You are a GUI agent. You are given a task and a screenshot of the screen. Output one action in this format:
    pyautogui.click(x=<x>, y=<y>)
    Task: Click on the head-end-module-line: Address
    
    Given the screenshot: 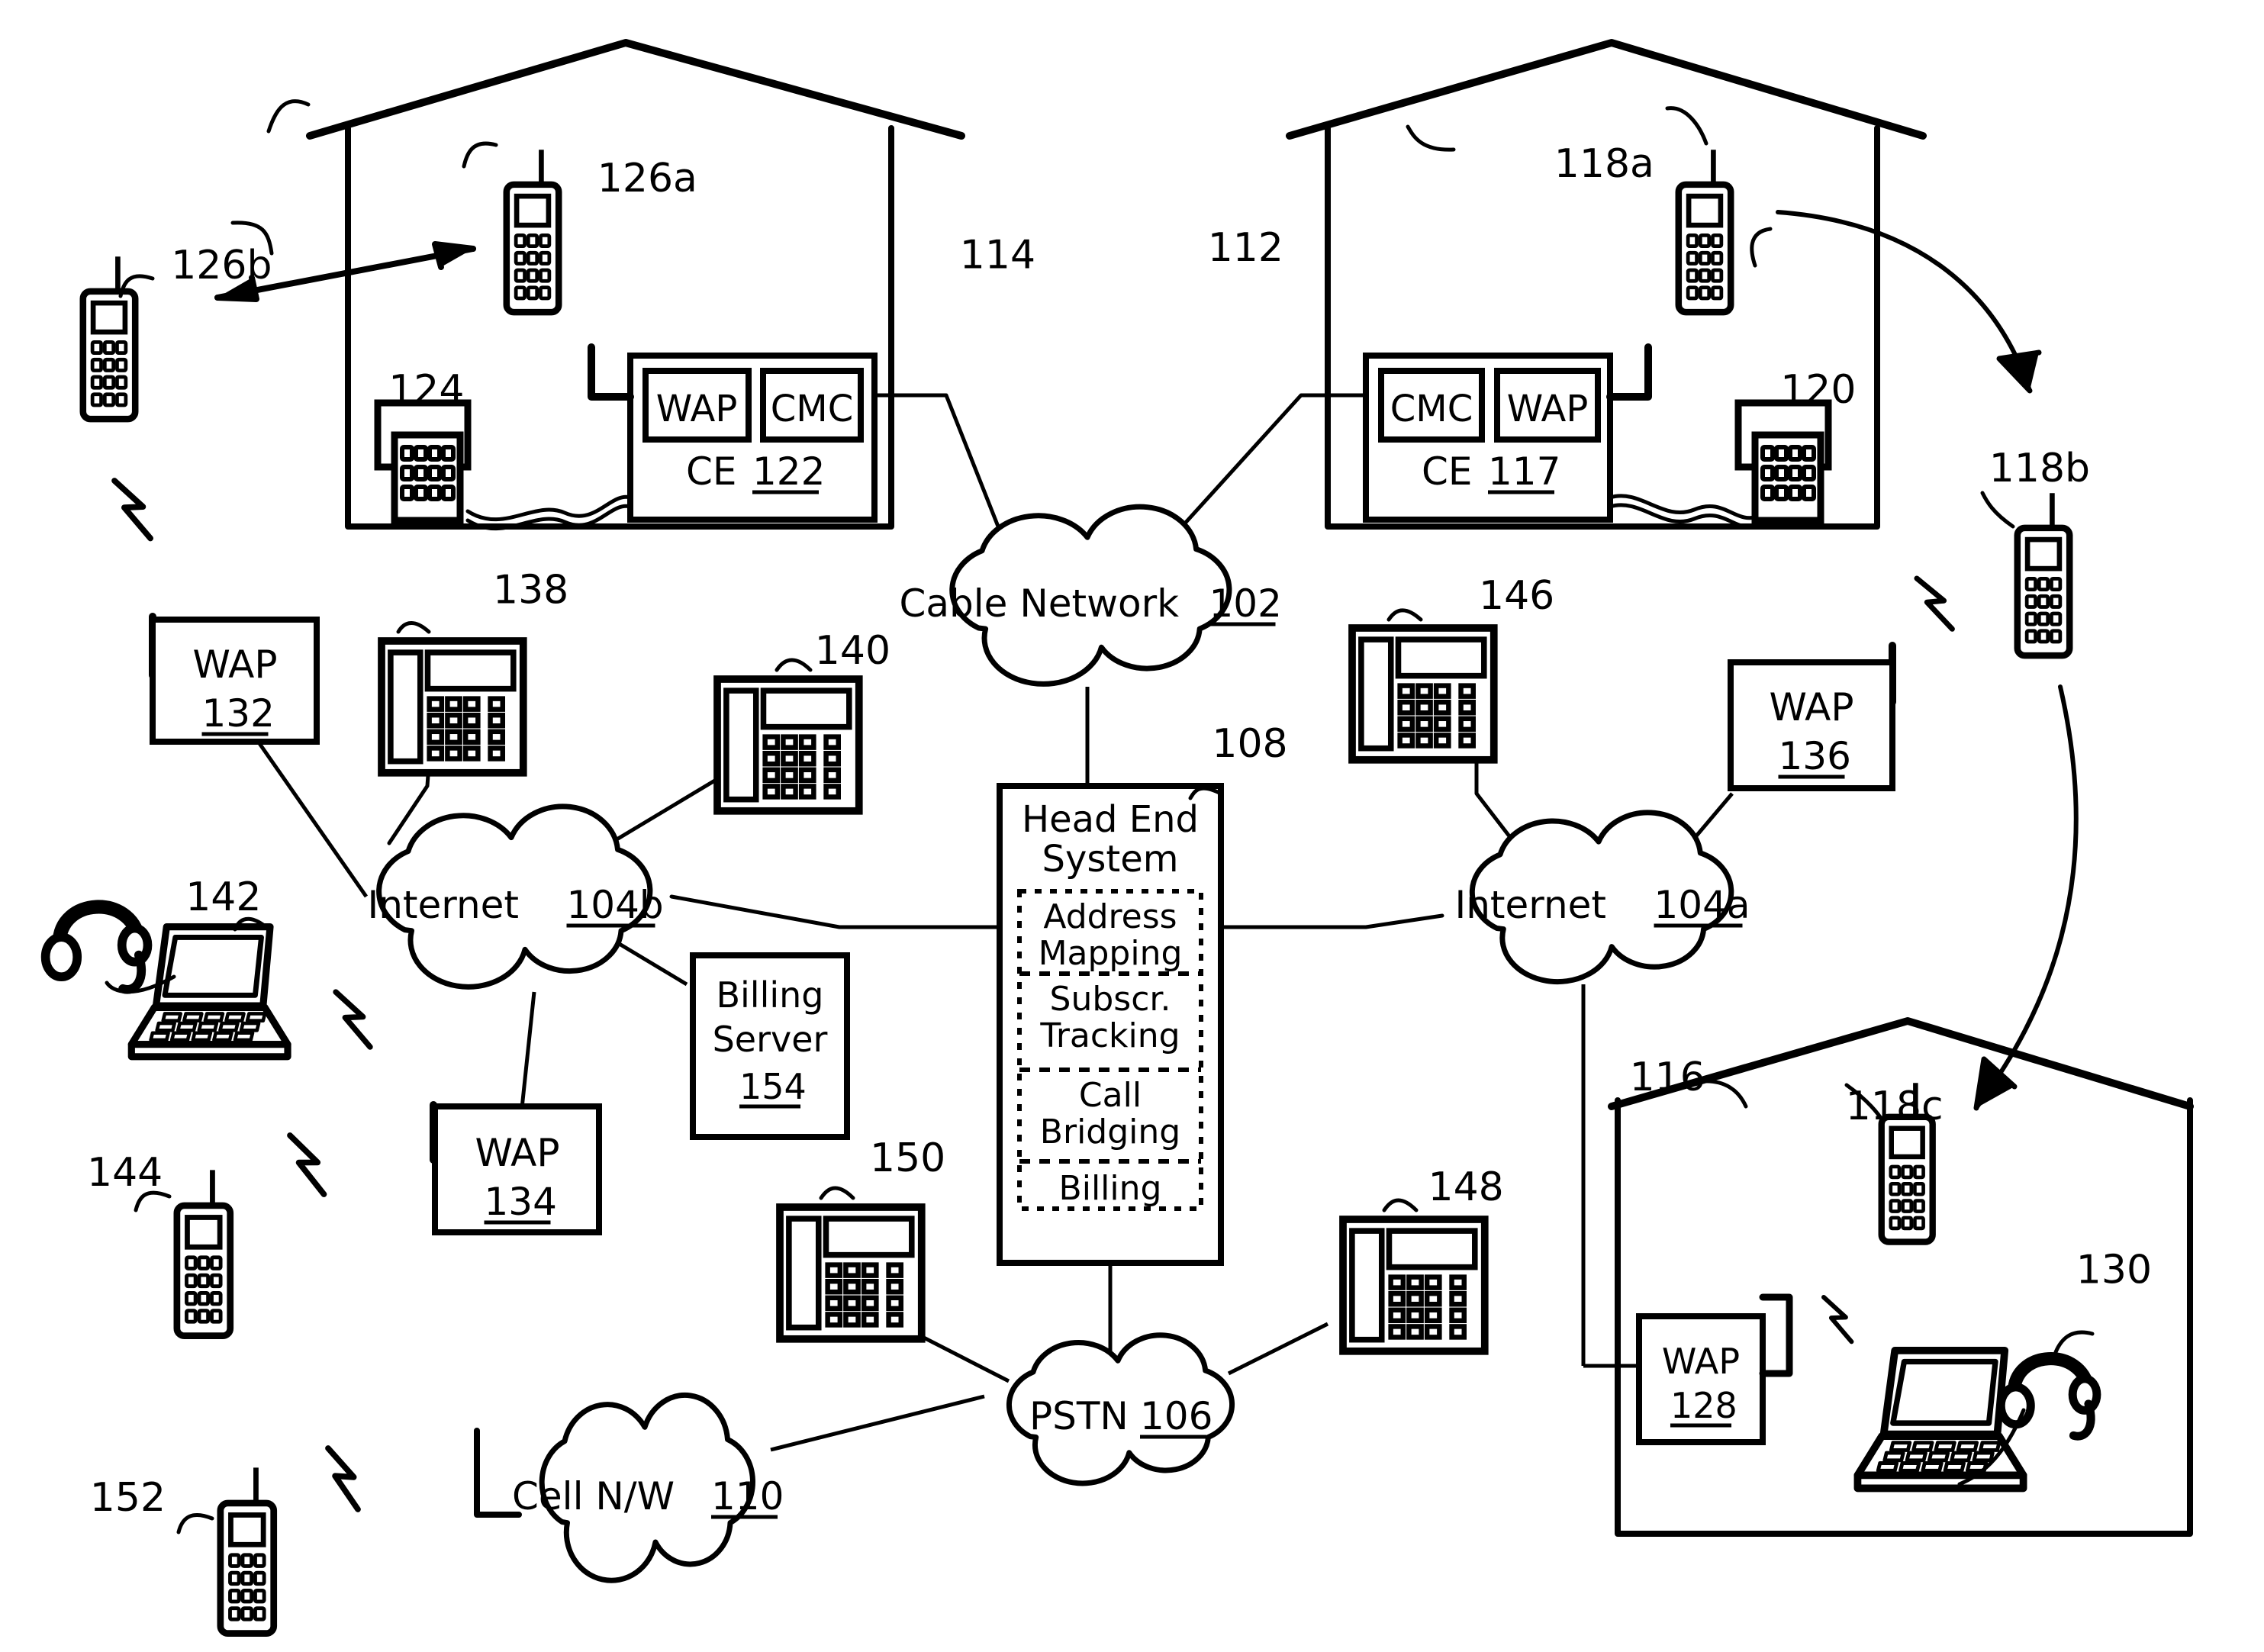 What is the action you would take?
    pyautogui.click(x=1110, y=916)
    